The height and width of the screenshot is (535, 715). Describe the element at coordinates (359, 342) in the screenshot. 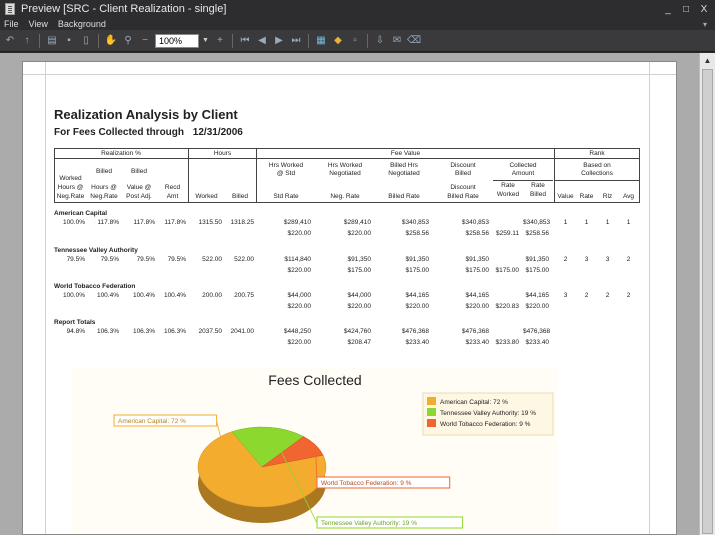

I see `fee-rate-cell: $208.47` at that location.